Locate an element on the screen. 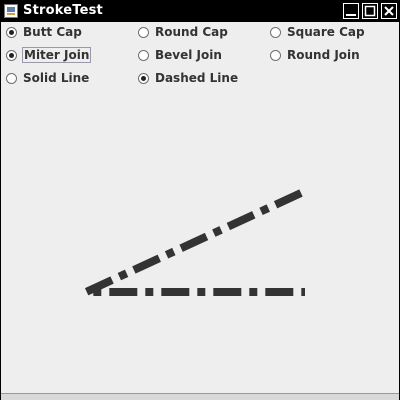 The width and height of the screenshot is (400, 400). maximize-button is located at coordinates (370, 11).